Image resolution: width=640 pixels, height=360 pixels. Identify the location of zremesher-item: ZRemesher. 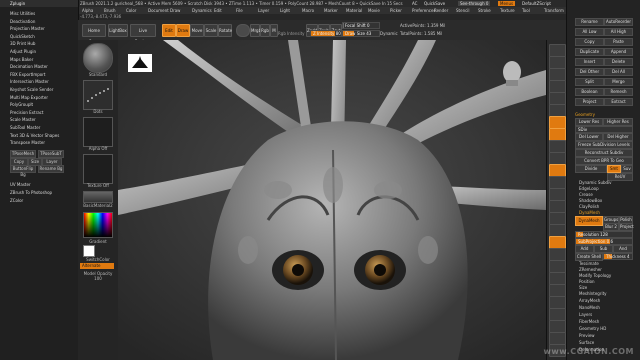
(590, 269).